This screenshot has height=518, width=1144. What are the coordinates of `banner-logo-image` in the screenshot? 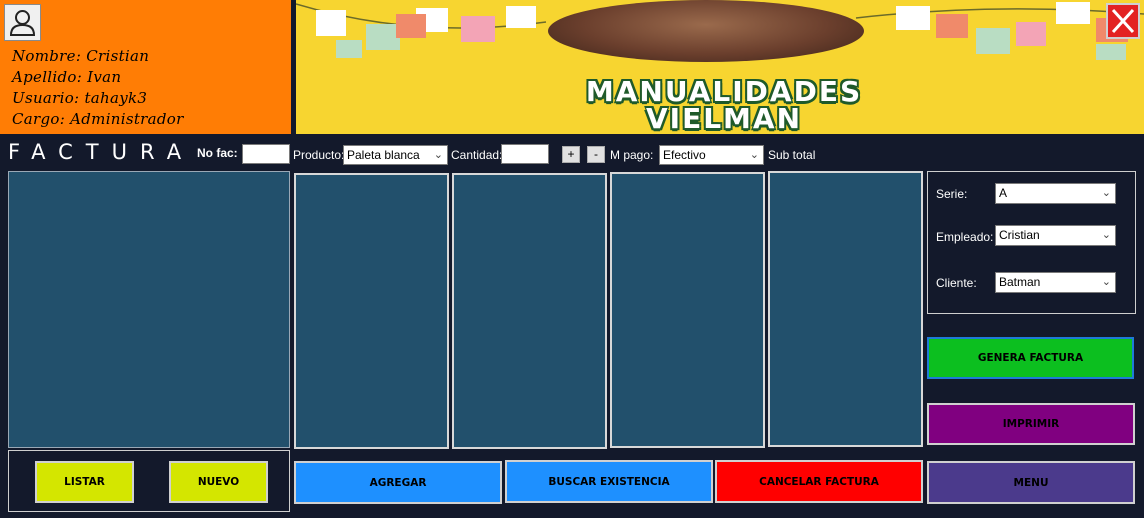 It's located at (706, 31).